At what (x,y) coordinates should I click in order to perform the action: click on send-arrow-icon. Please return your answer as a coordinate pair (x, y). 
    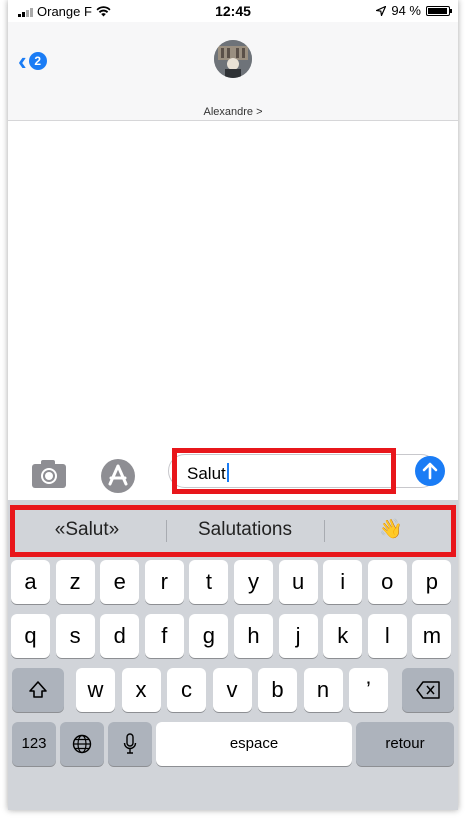
    Looking at the image, I should click on (430, 471).